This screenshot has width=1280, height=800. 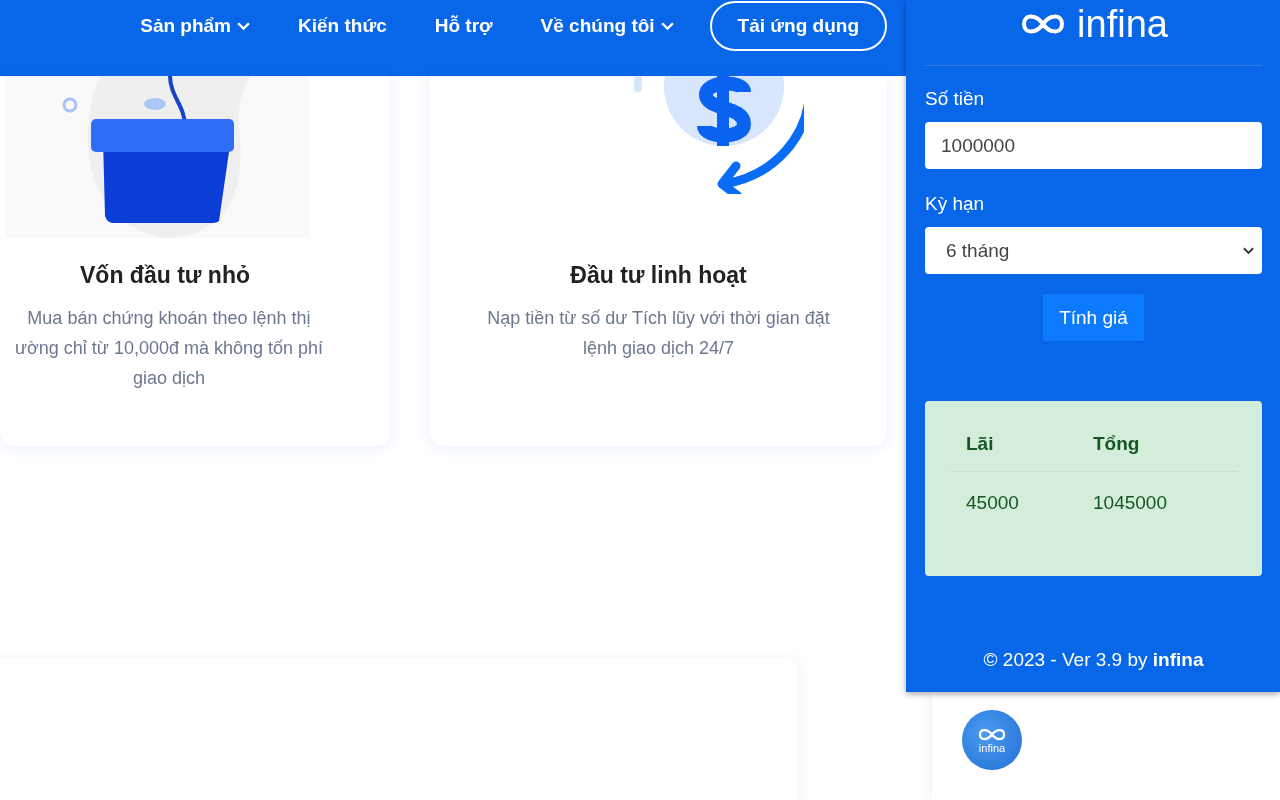 I want to click on download-app-button: Tải ứng dụng, so click(x=798, y=26).